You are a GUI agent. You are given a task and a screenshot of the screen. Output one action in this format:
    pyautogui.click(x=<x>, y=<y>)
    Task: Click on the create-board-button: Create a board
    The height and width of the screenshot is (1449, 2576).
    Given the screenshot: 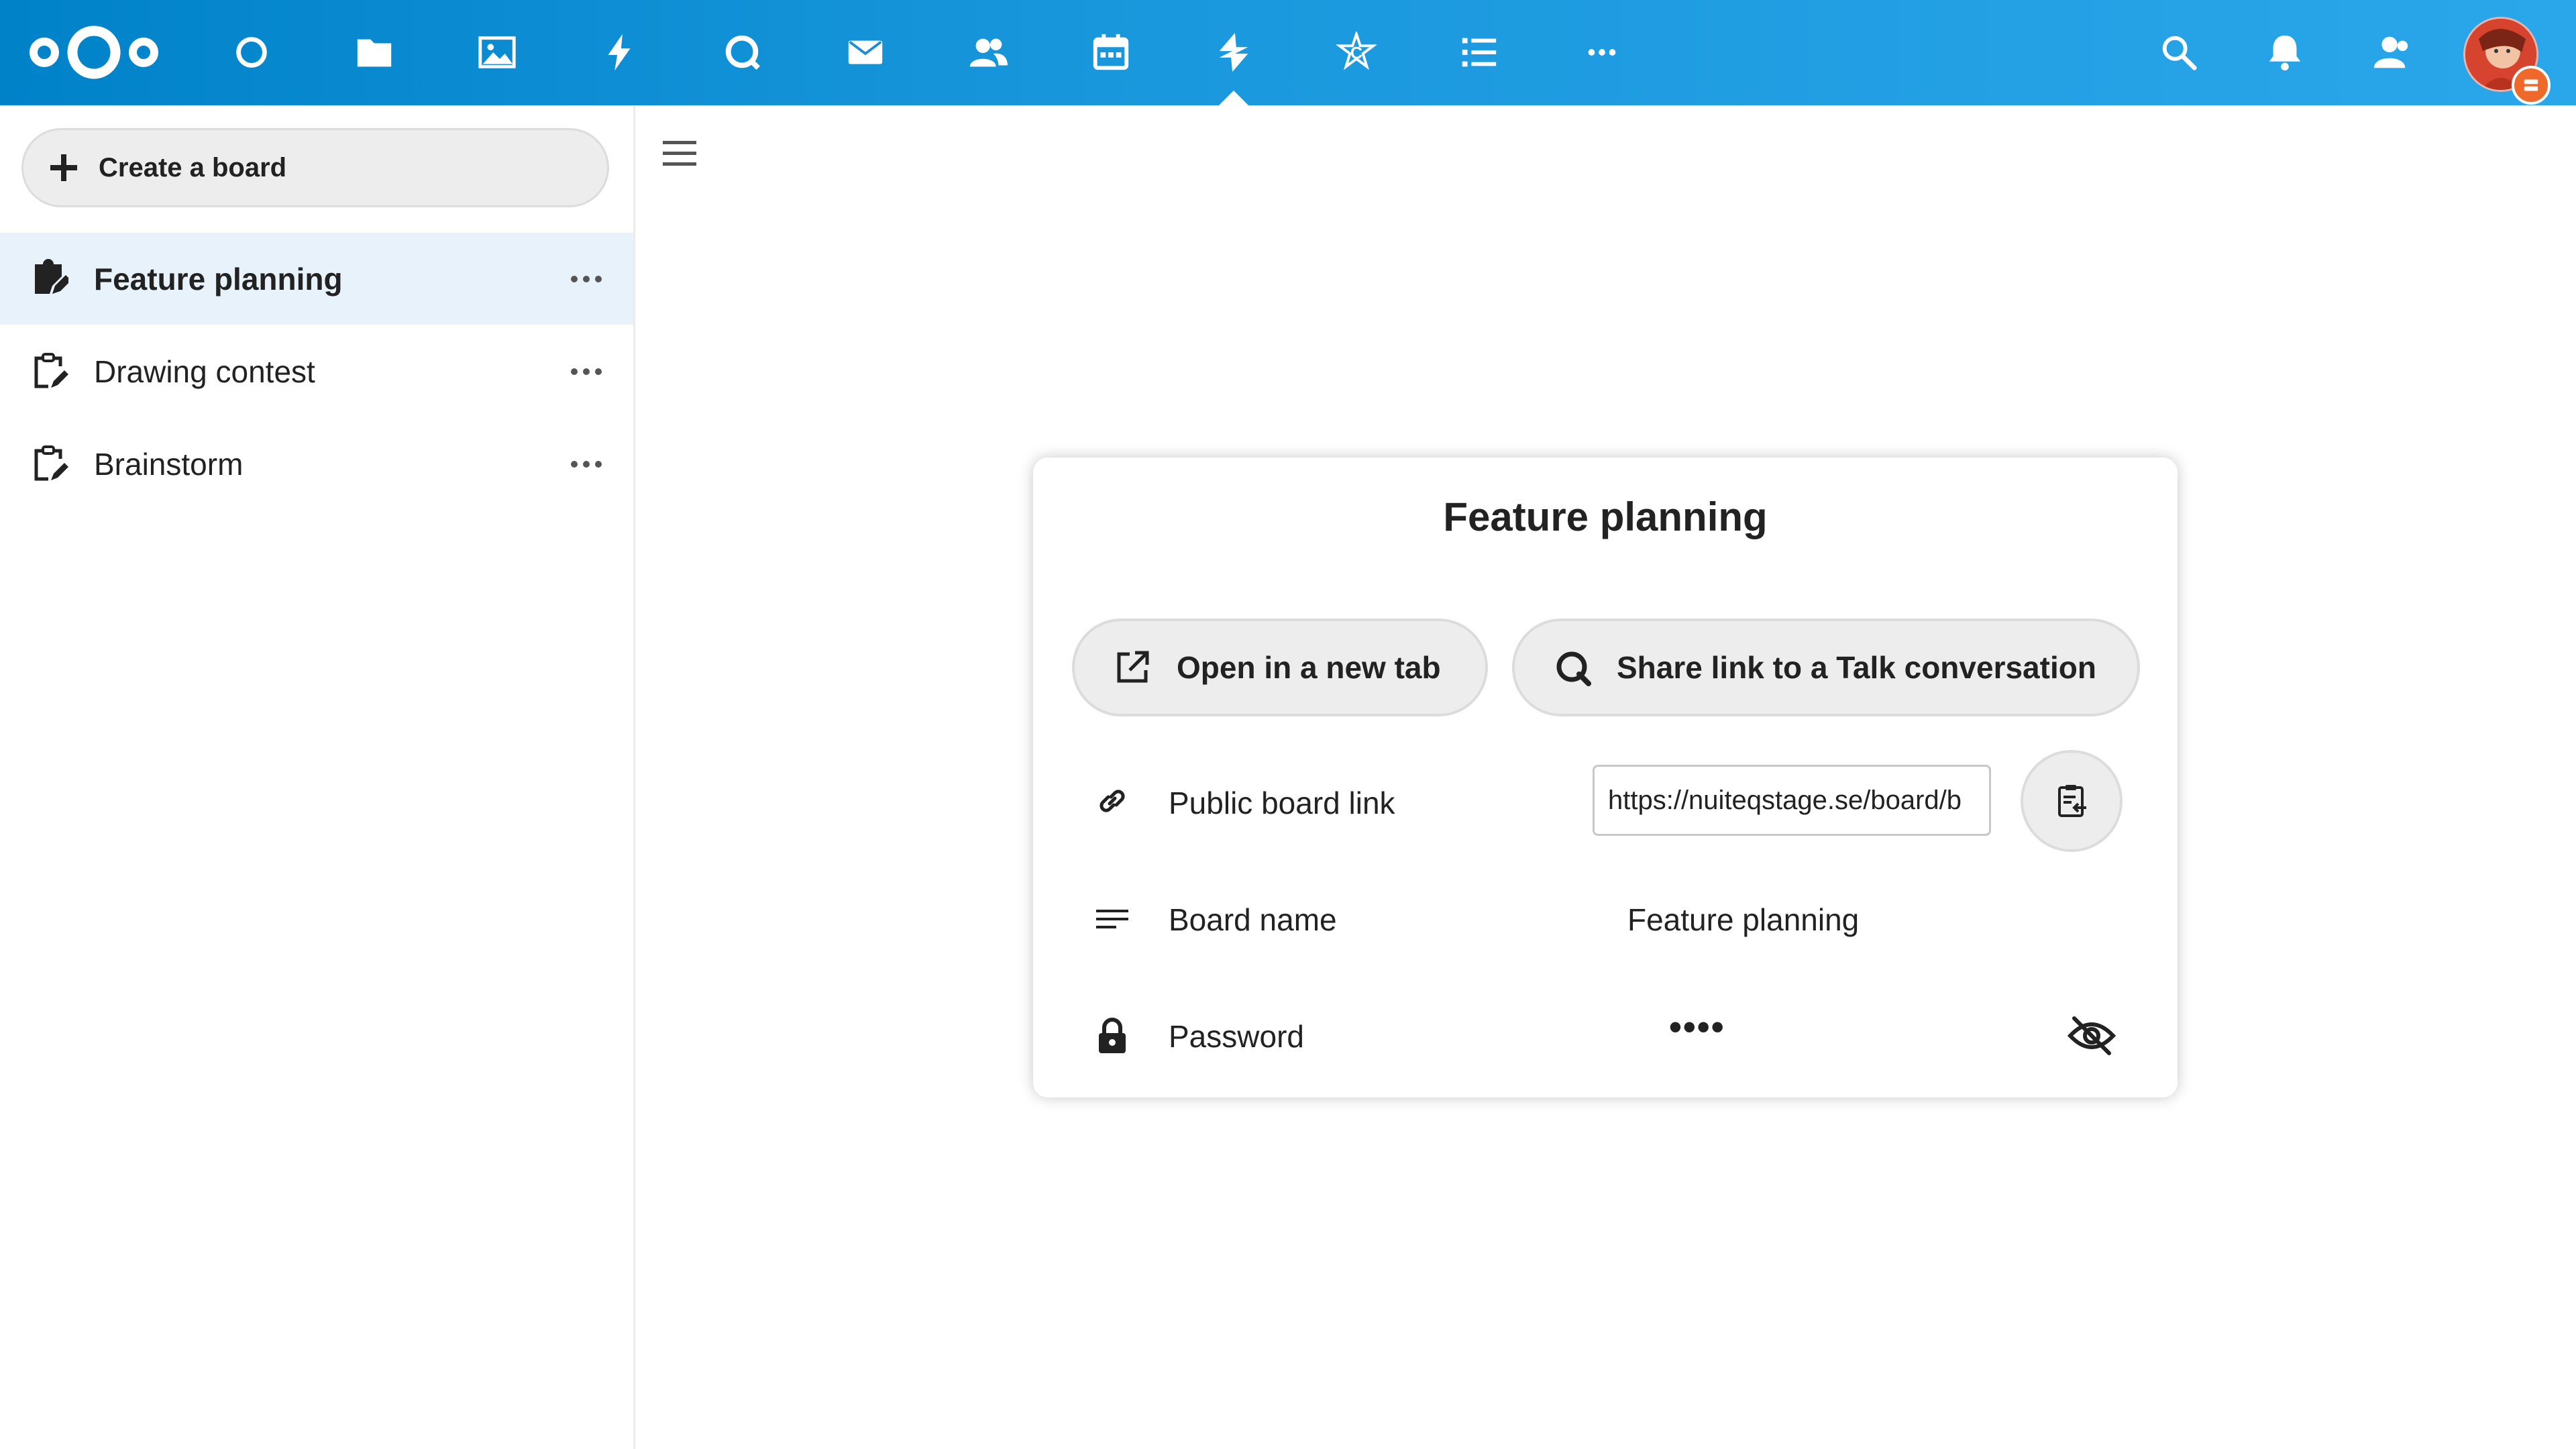 What is the action you would take?
    pyautogui.click(x=315, y=167)
    